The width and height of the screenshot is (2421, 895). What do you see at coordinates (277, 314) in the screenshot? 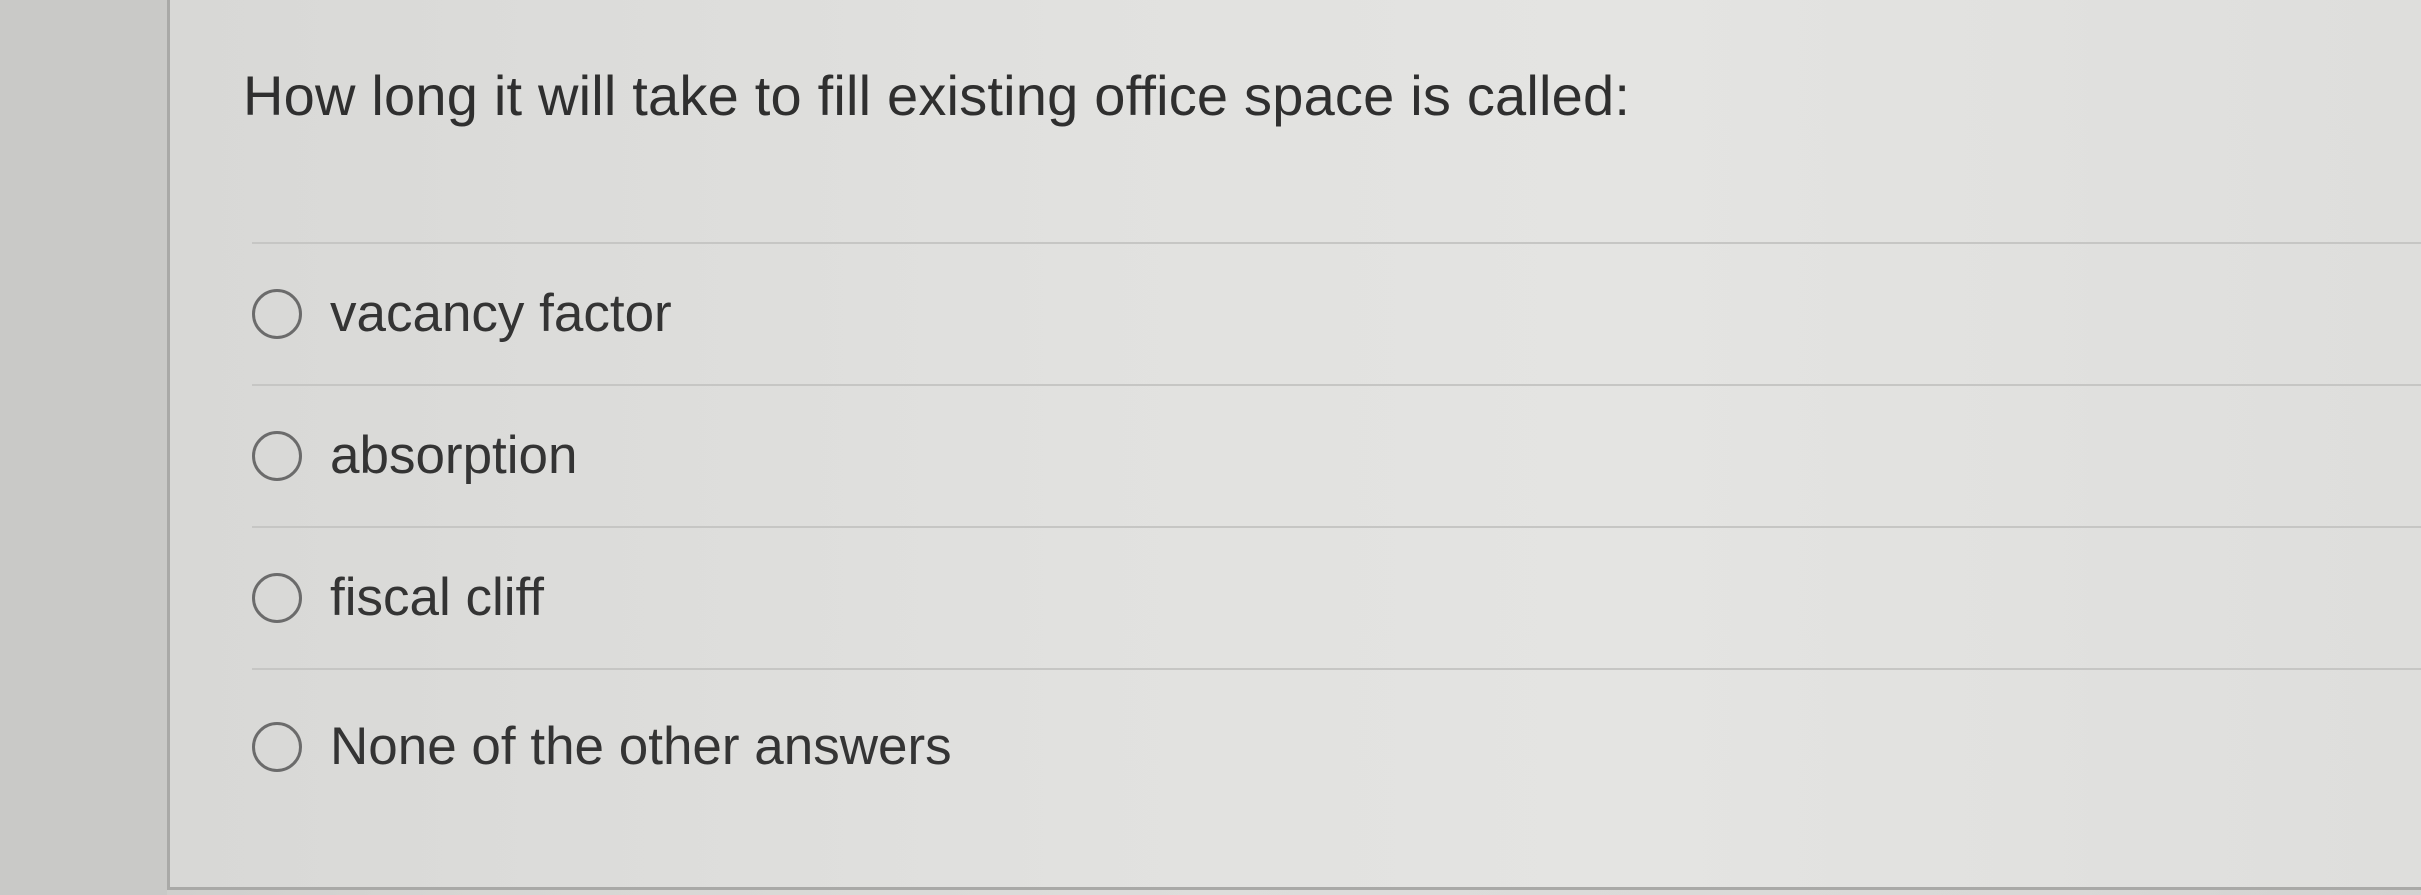
I see `radio-button-vacancy-factor` at bounding box center [277, 314].